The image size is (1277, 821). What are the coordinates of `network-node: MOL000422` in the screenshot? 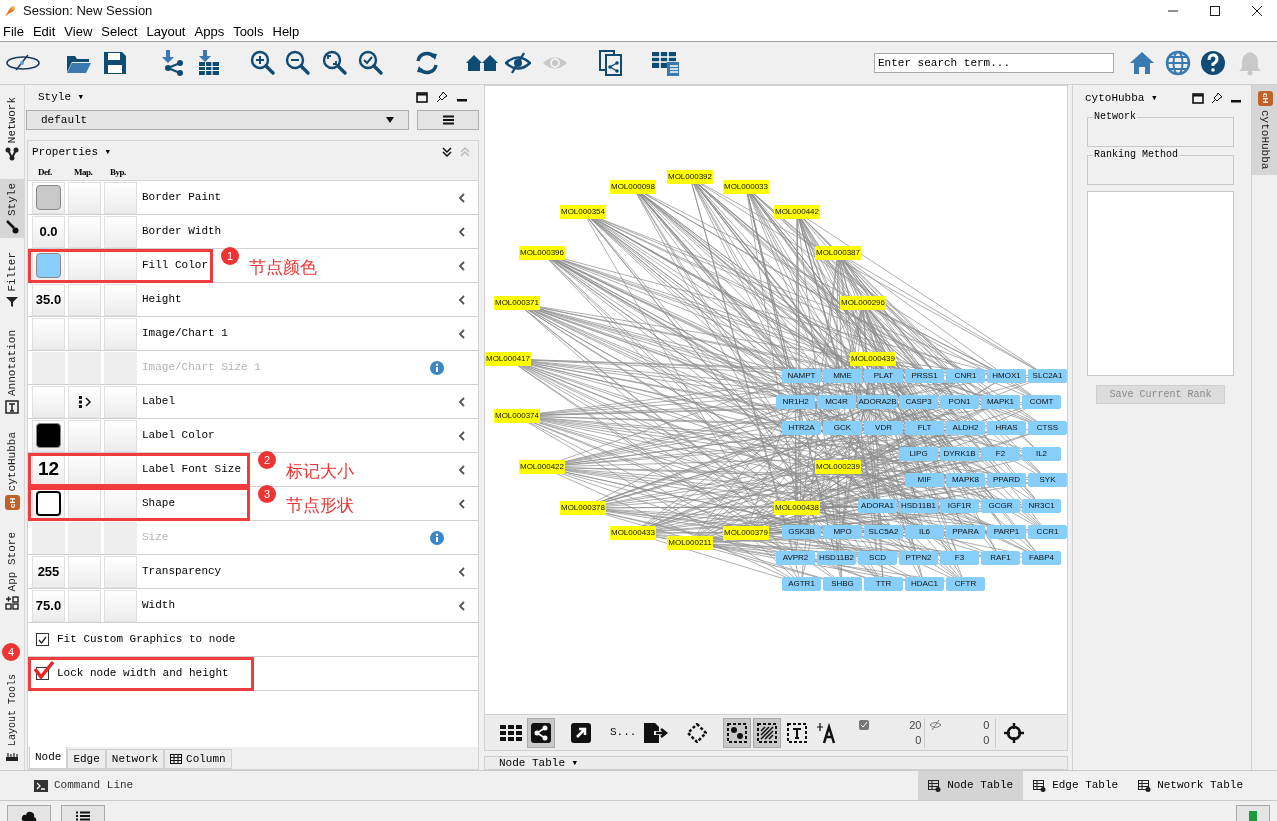 It's located at (542, 467).